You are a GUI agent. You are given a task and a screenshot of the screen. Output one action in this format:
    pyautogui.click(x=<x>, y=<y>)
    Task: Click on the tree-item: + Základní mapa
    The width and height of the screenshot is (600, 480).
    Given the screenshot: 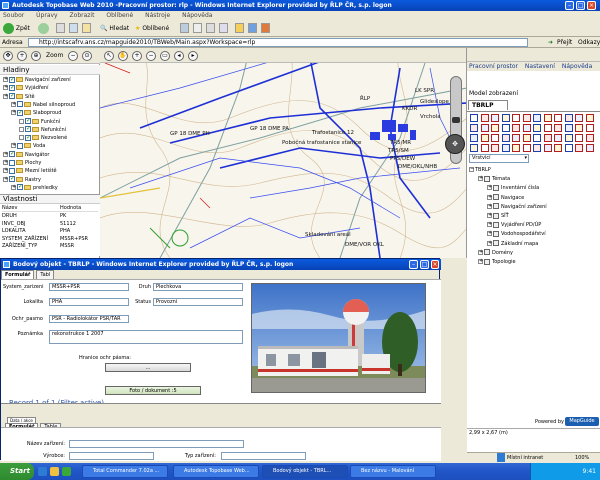 What is the action you would take?
    pyautogui.click(x=512, y=244)
    